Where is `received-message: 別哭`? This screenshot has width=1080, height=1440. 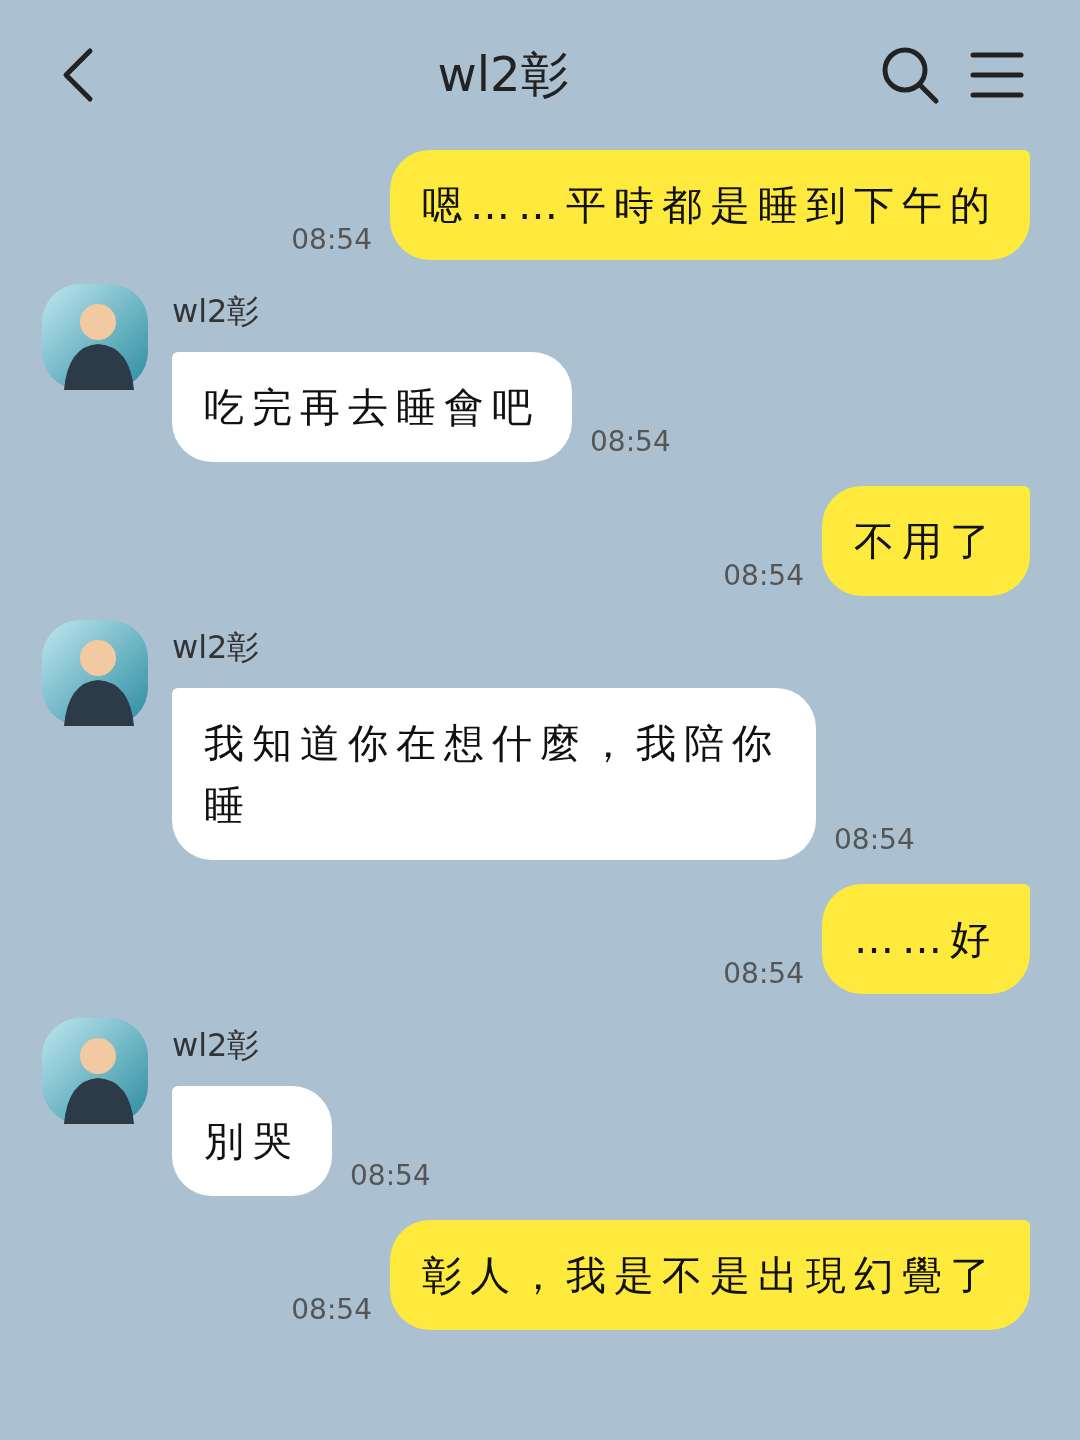 received-message: 別哭 is located at coordinates (252, 1141).